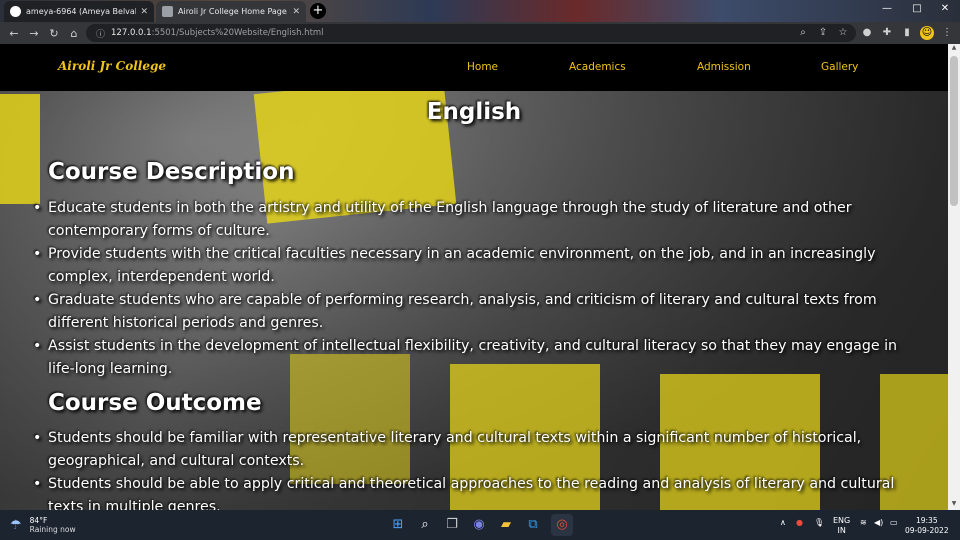  What do you see at coordinates (954, 49) in the screenshot?
I see `scroll-up-icon: ▲` at bounding box center [954, 49].